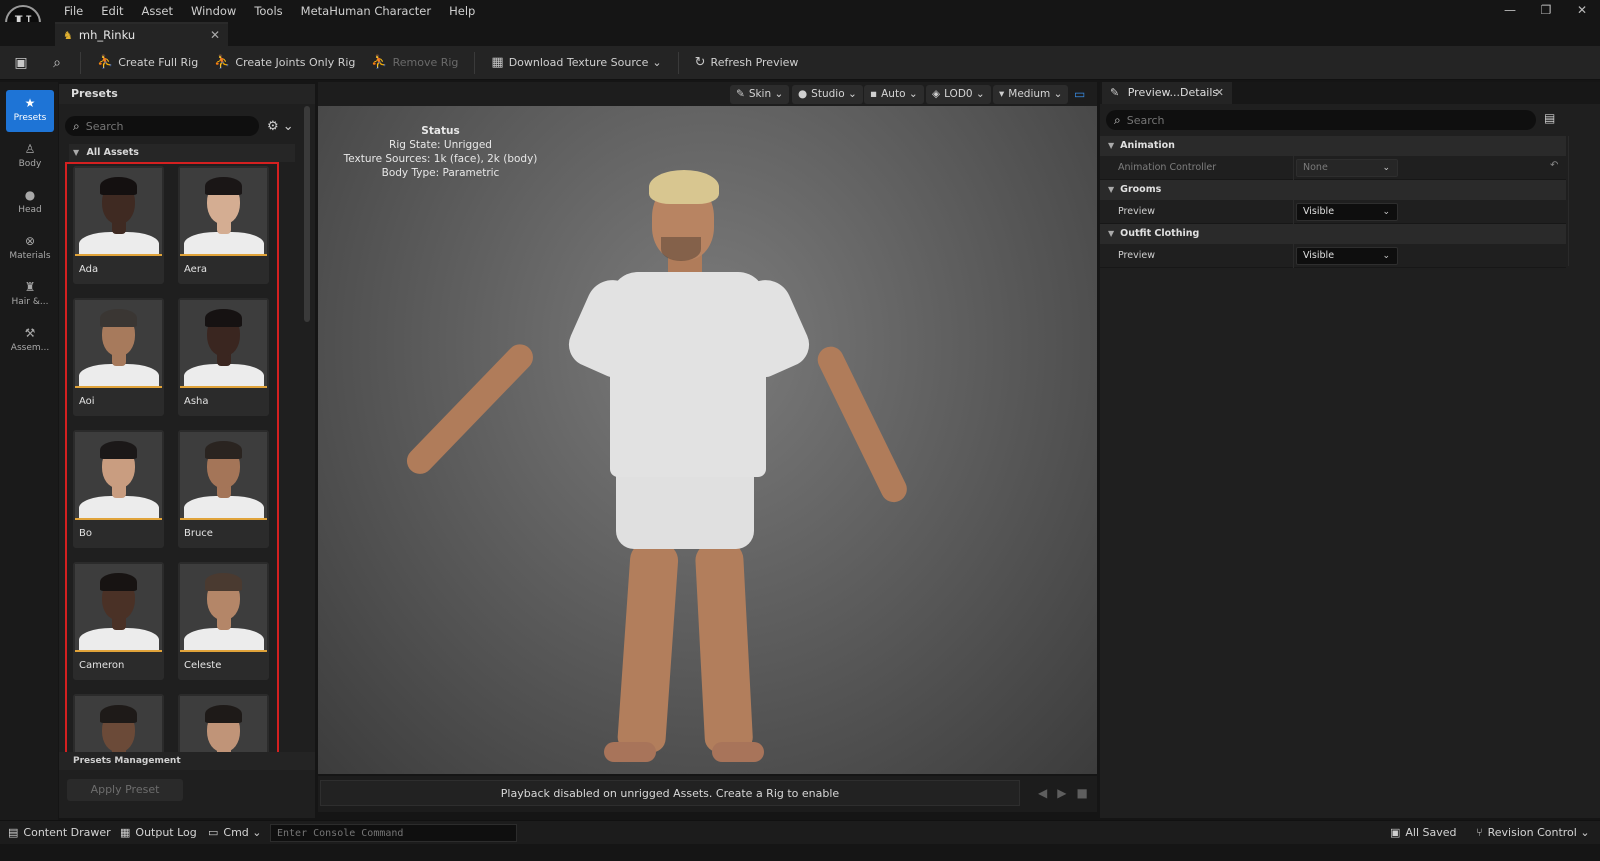 The height and width of the screenshot is (861, 1600). I want to click on presets-search-row: ⌕ ⚙ ⌄, so click(181, 126).